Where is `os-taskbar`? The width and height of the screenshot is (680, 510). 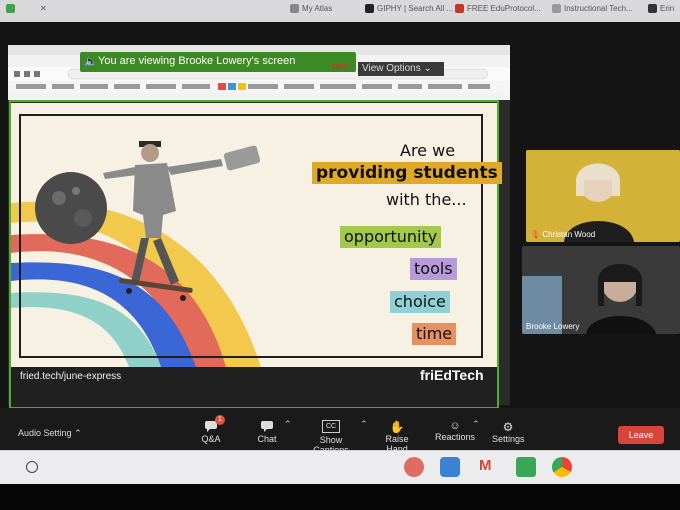
os-taskbar is located at coordinates (340, 467).